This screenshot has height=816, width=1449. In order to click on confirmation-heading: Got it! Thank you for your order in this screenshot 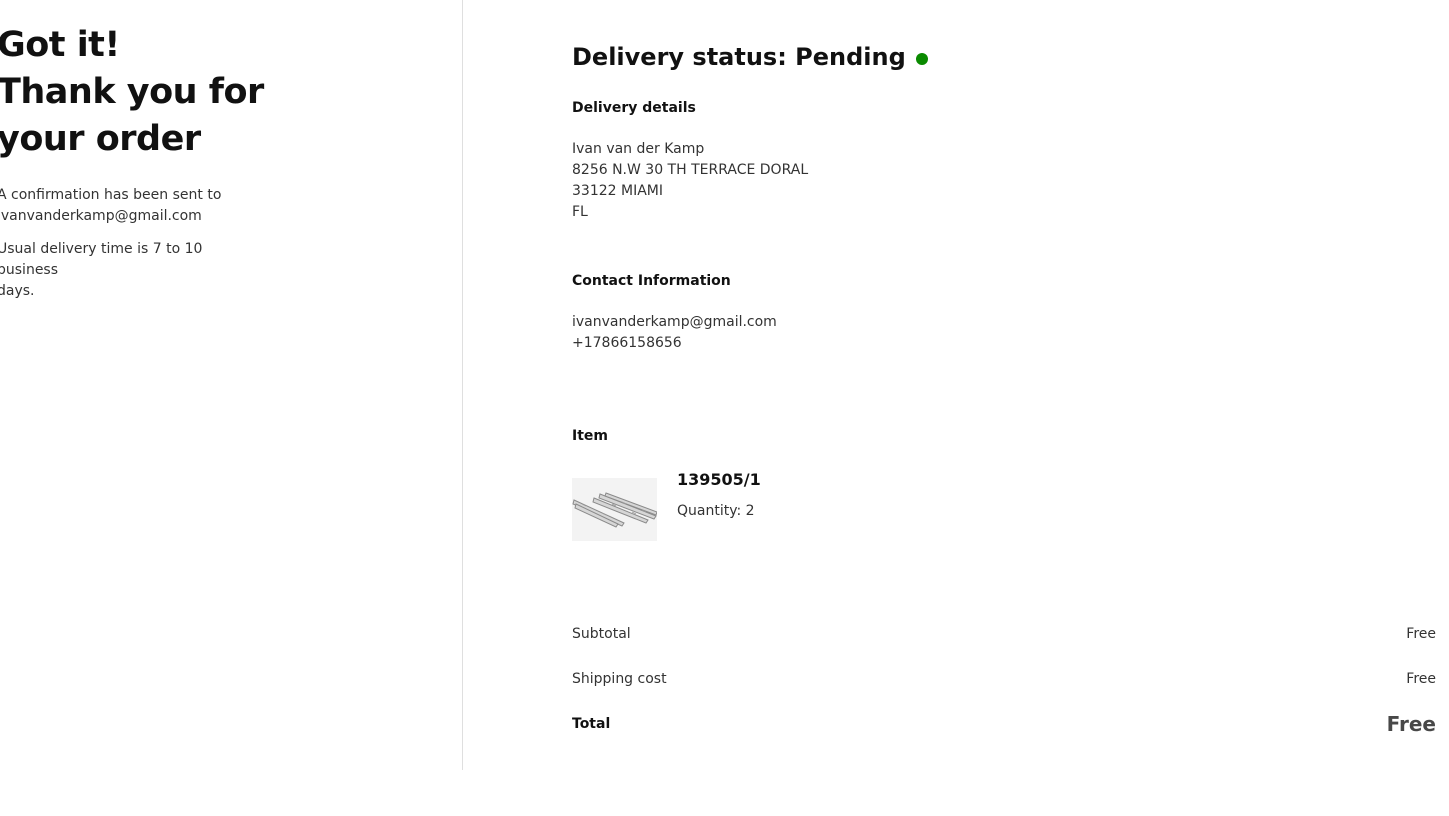, I will do `click(148, 92)`.